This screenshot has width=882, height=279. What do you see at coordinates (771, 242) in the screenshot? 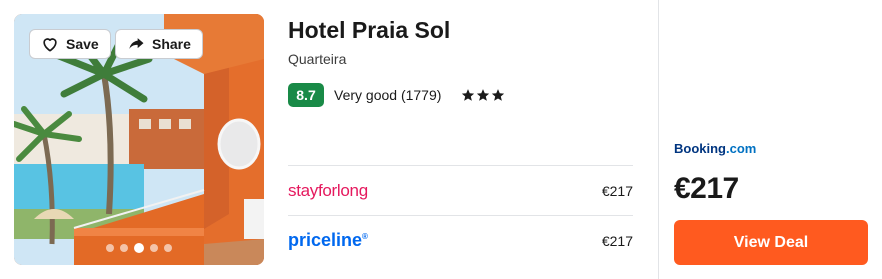
I see `view-deal-button: View Deal` at bounding box center [771, 242].